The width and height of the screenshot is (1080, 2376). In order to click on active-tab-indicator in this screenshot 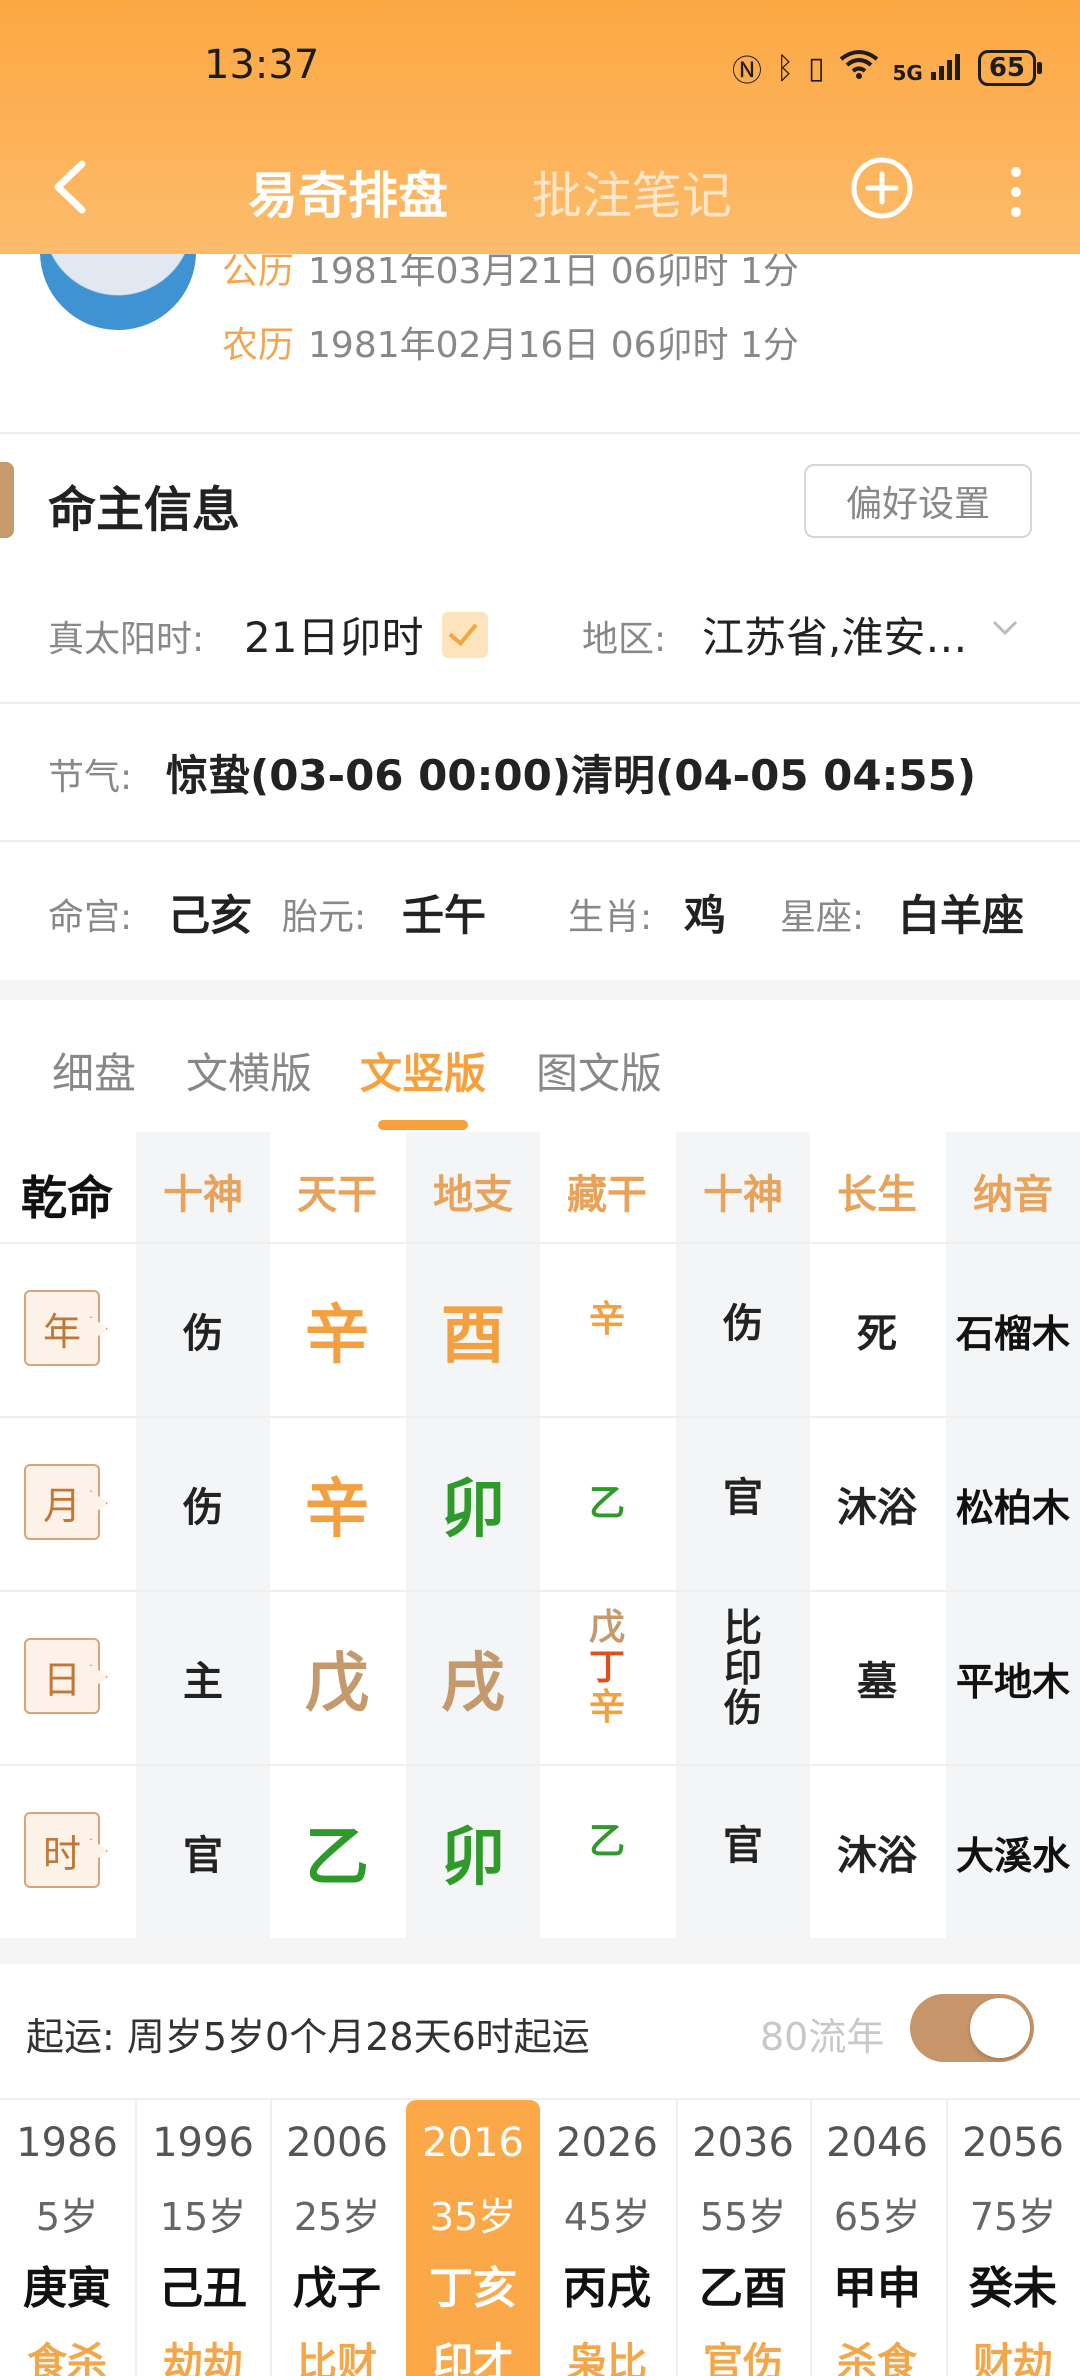, I will do `click(423, 1125)`.